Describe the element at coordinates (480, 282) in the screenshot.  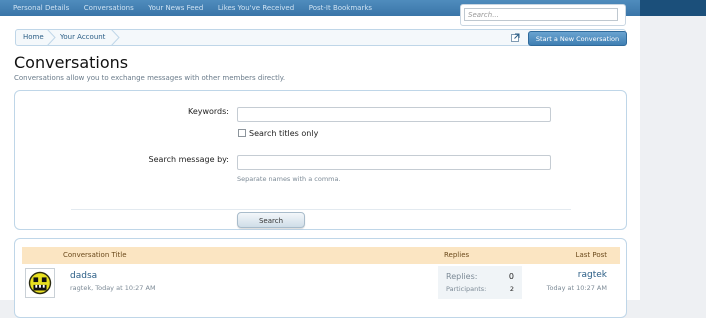
I see `conversation-stats: Replies: 0 Participants: 2` at that location.